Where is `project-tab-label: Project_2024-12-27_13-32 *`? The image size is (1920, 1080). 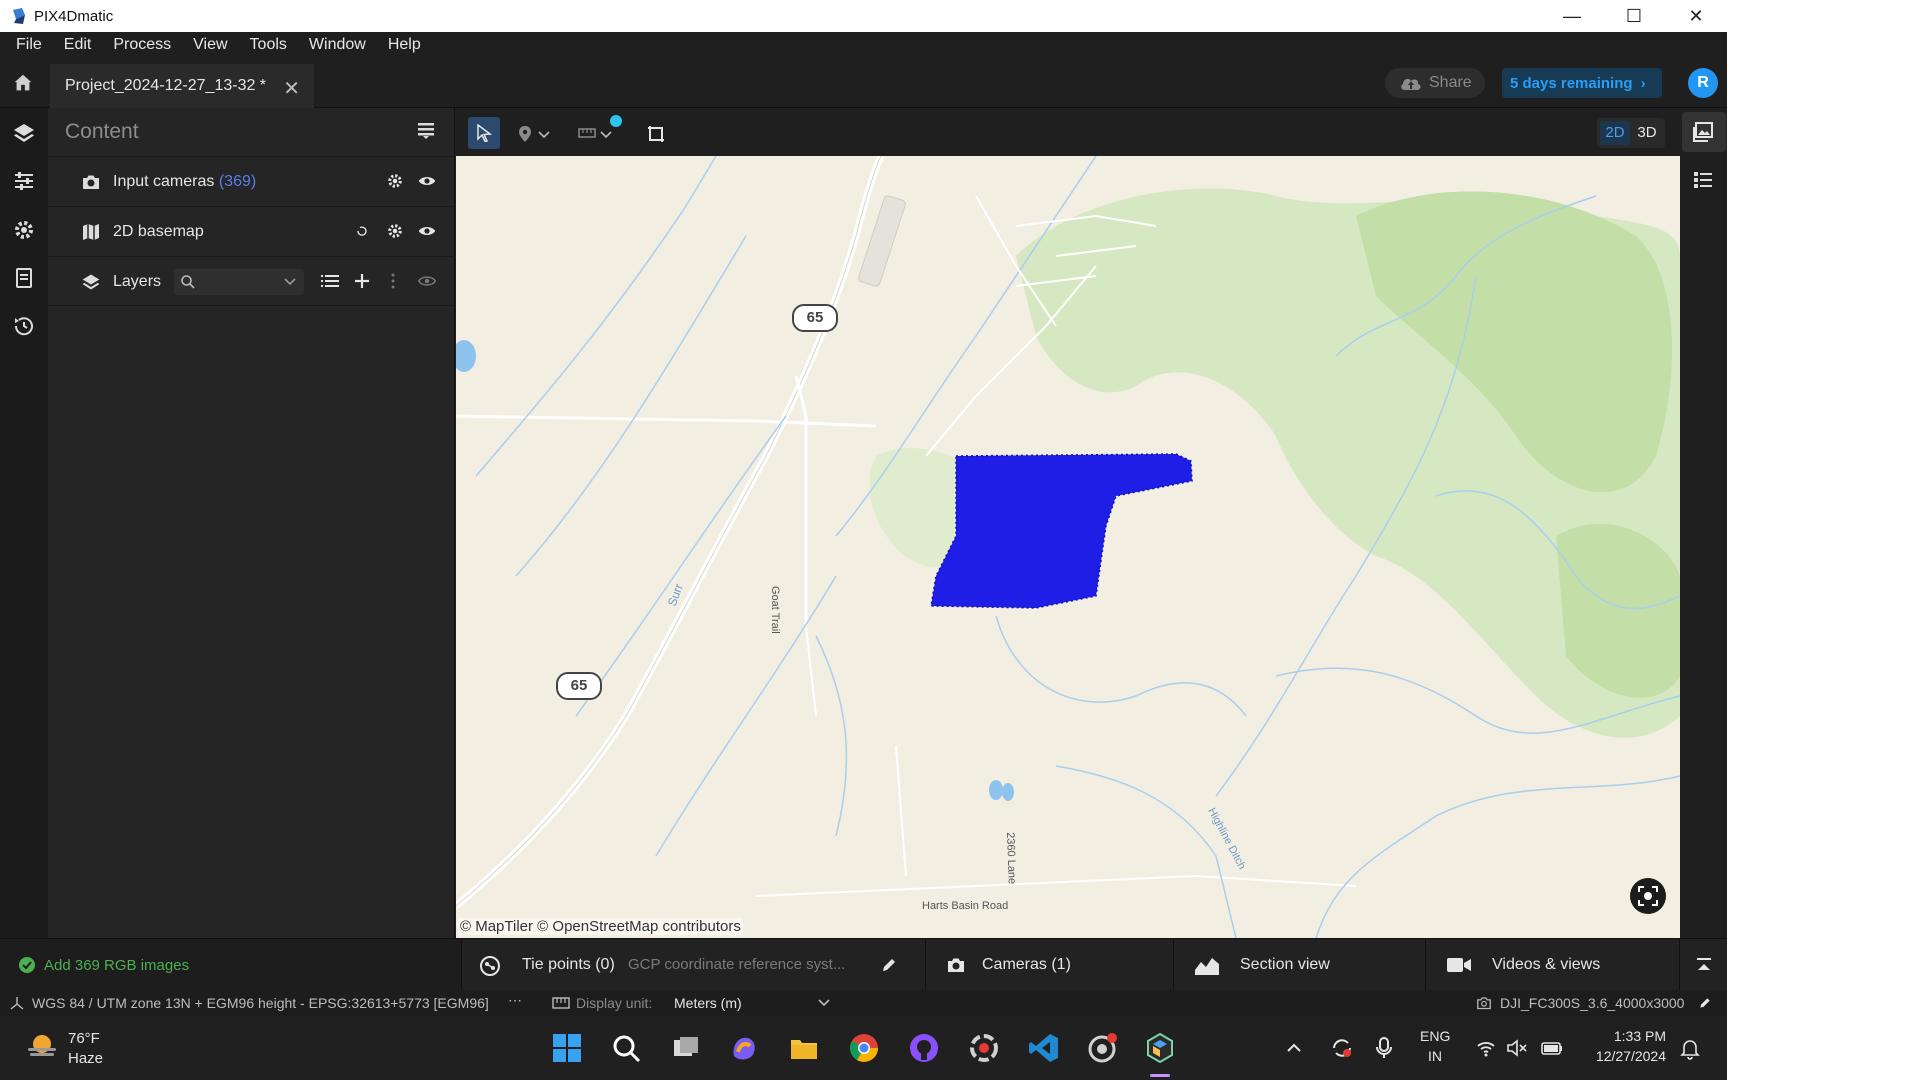
project-tab-label: Project_2024-12-27_13-32 * is located at coordinates (166, 85).